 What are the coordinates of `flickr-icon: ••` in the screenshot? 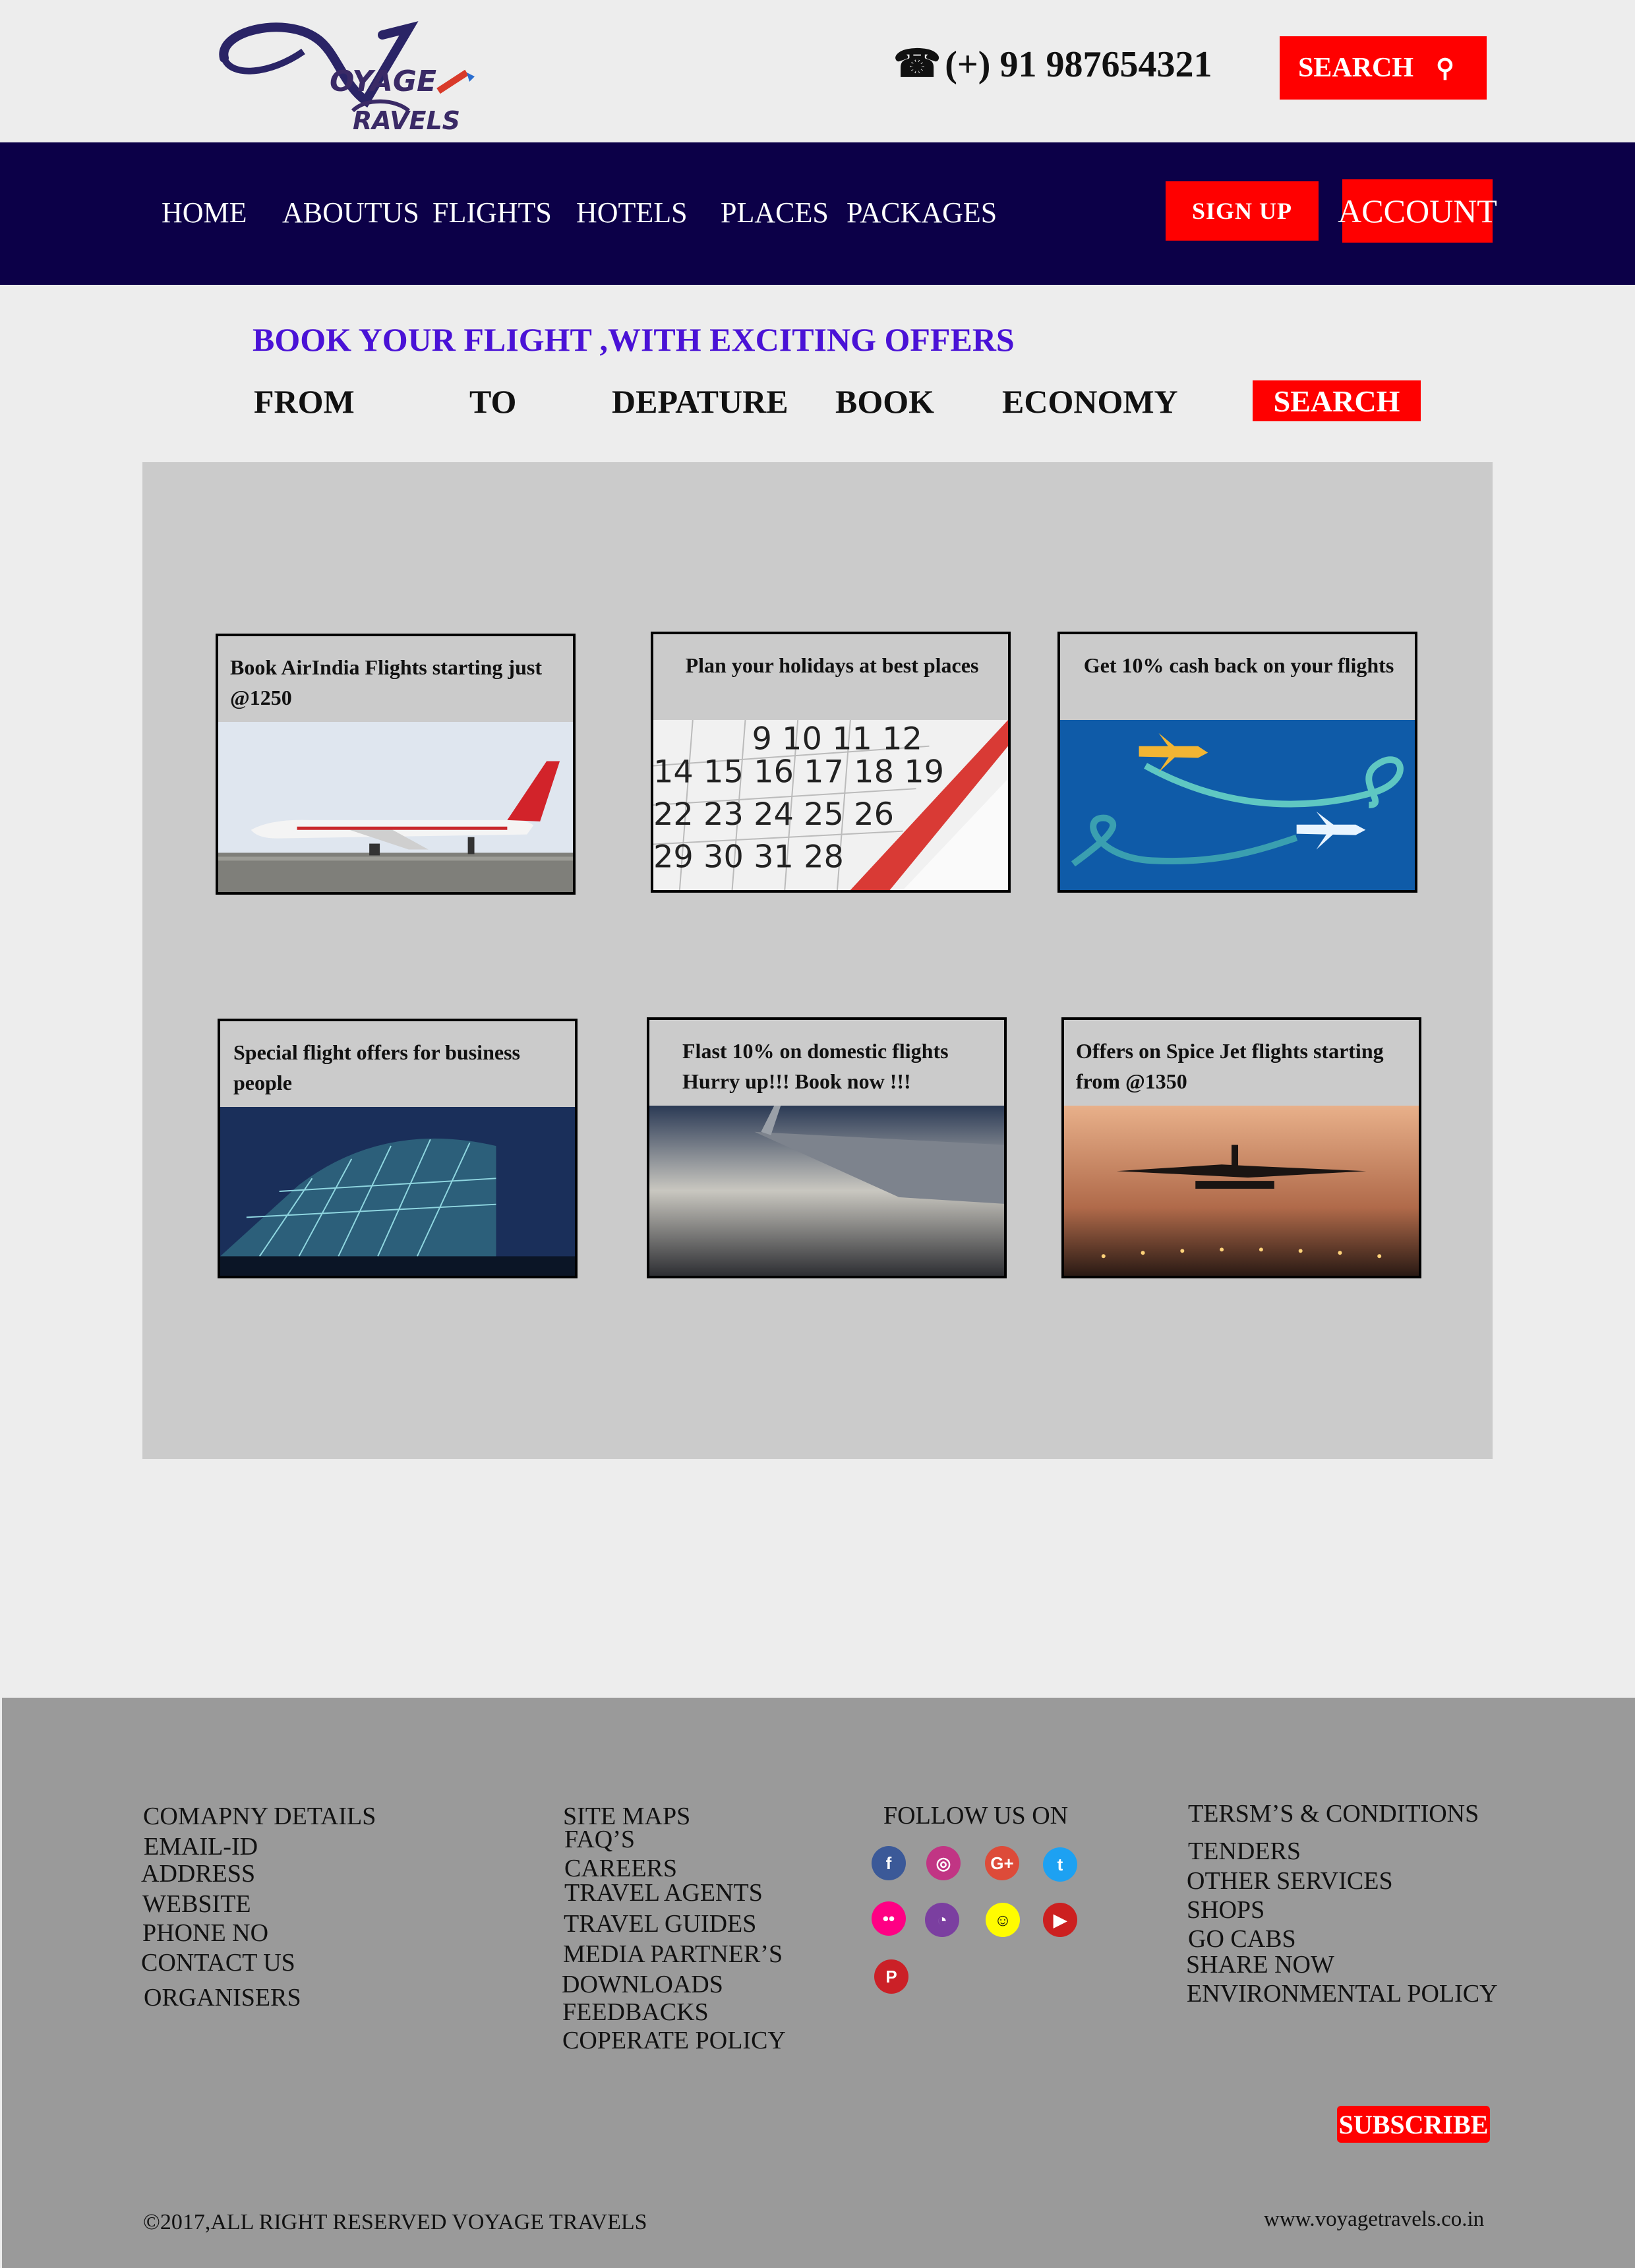 It's located at (889, 1918).